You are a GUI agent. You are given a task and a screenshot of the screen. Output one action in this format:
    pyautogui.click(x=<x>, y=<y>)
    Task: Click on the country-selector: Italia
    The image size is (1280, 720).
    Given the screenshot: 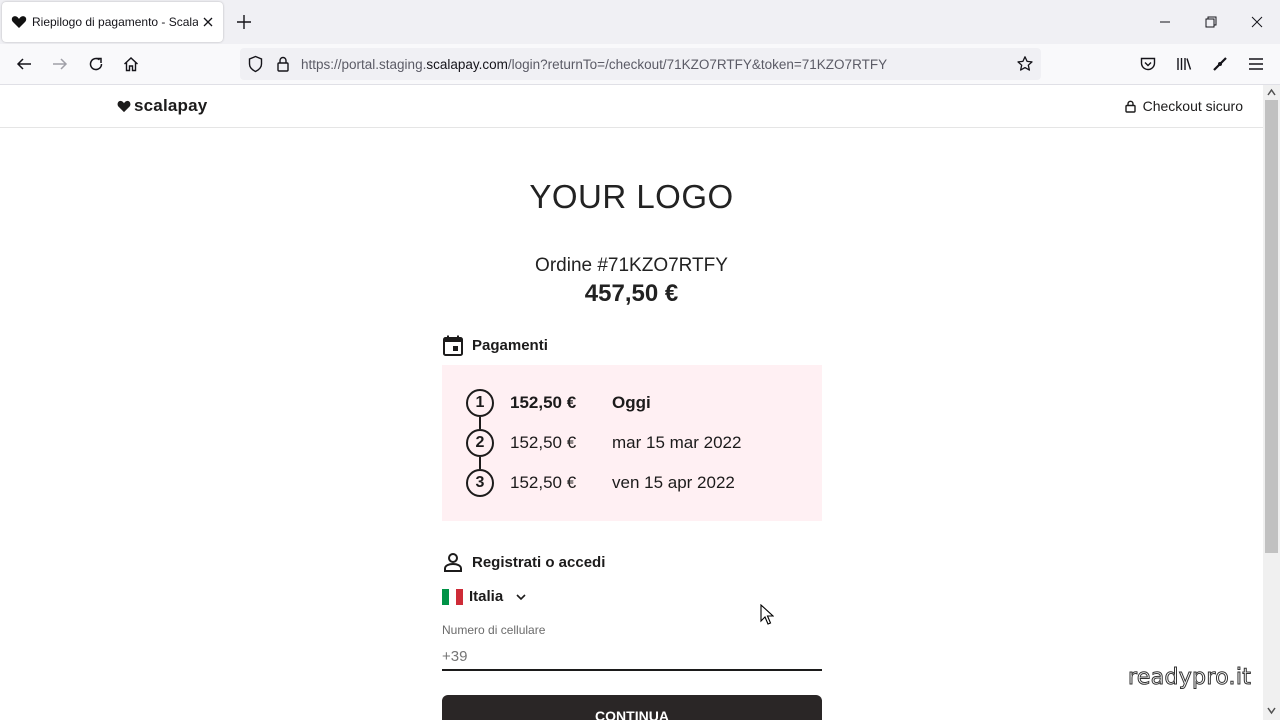 What is the action you would take?
    pyautogui.click(x=484, y=596)
    